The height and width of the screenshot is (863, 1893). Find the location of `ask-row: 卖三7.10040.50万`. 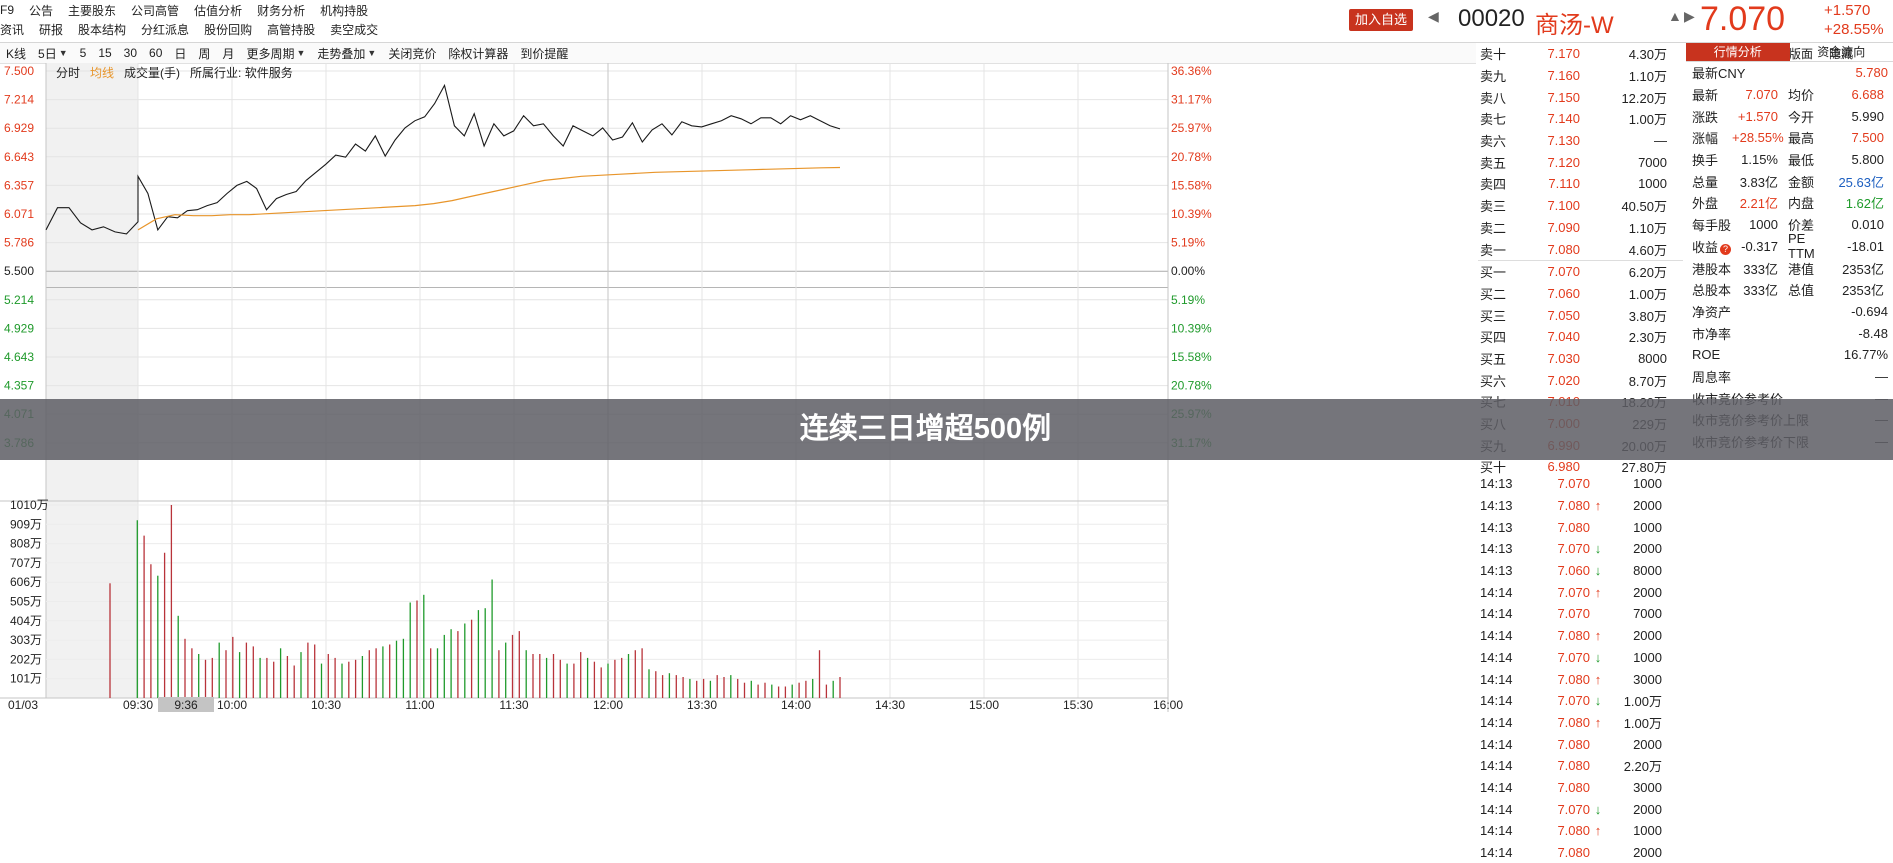

ask-row: 卖三7.10040.50万 is located at coordinates (1580, 206).